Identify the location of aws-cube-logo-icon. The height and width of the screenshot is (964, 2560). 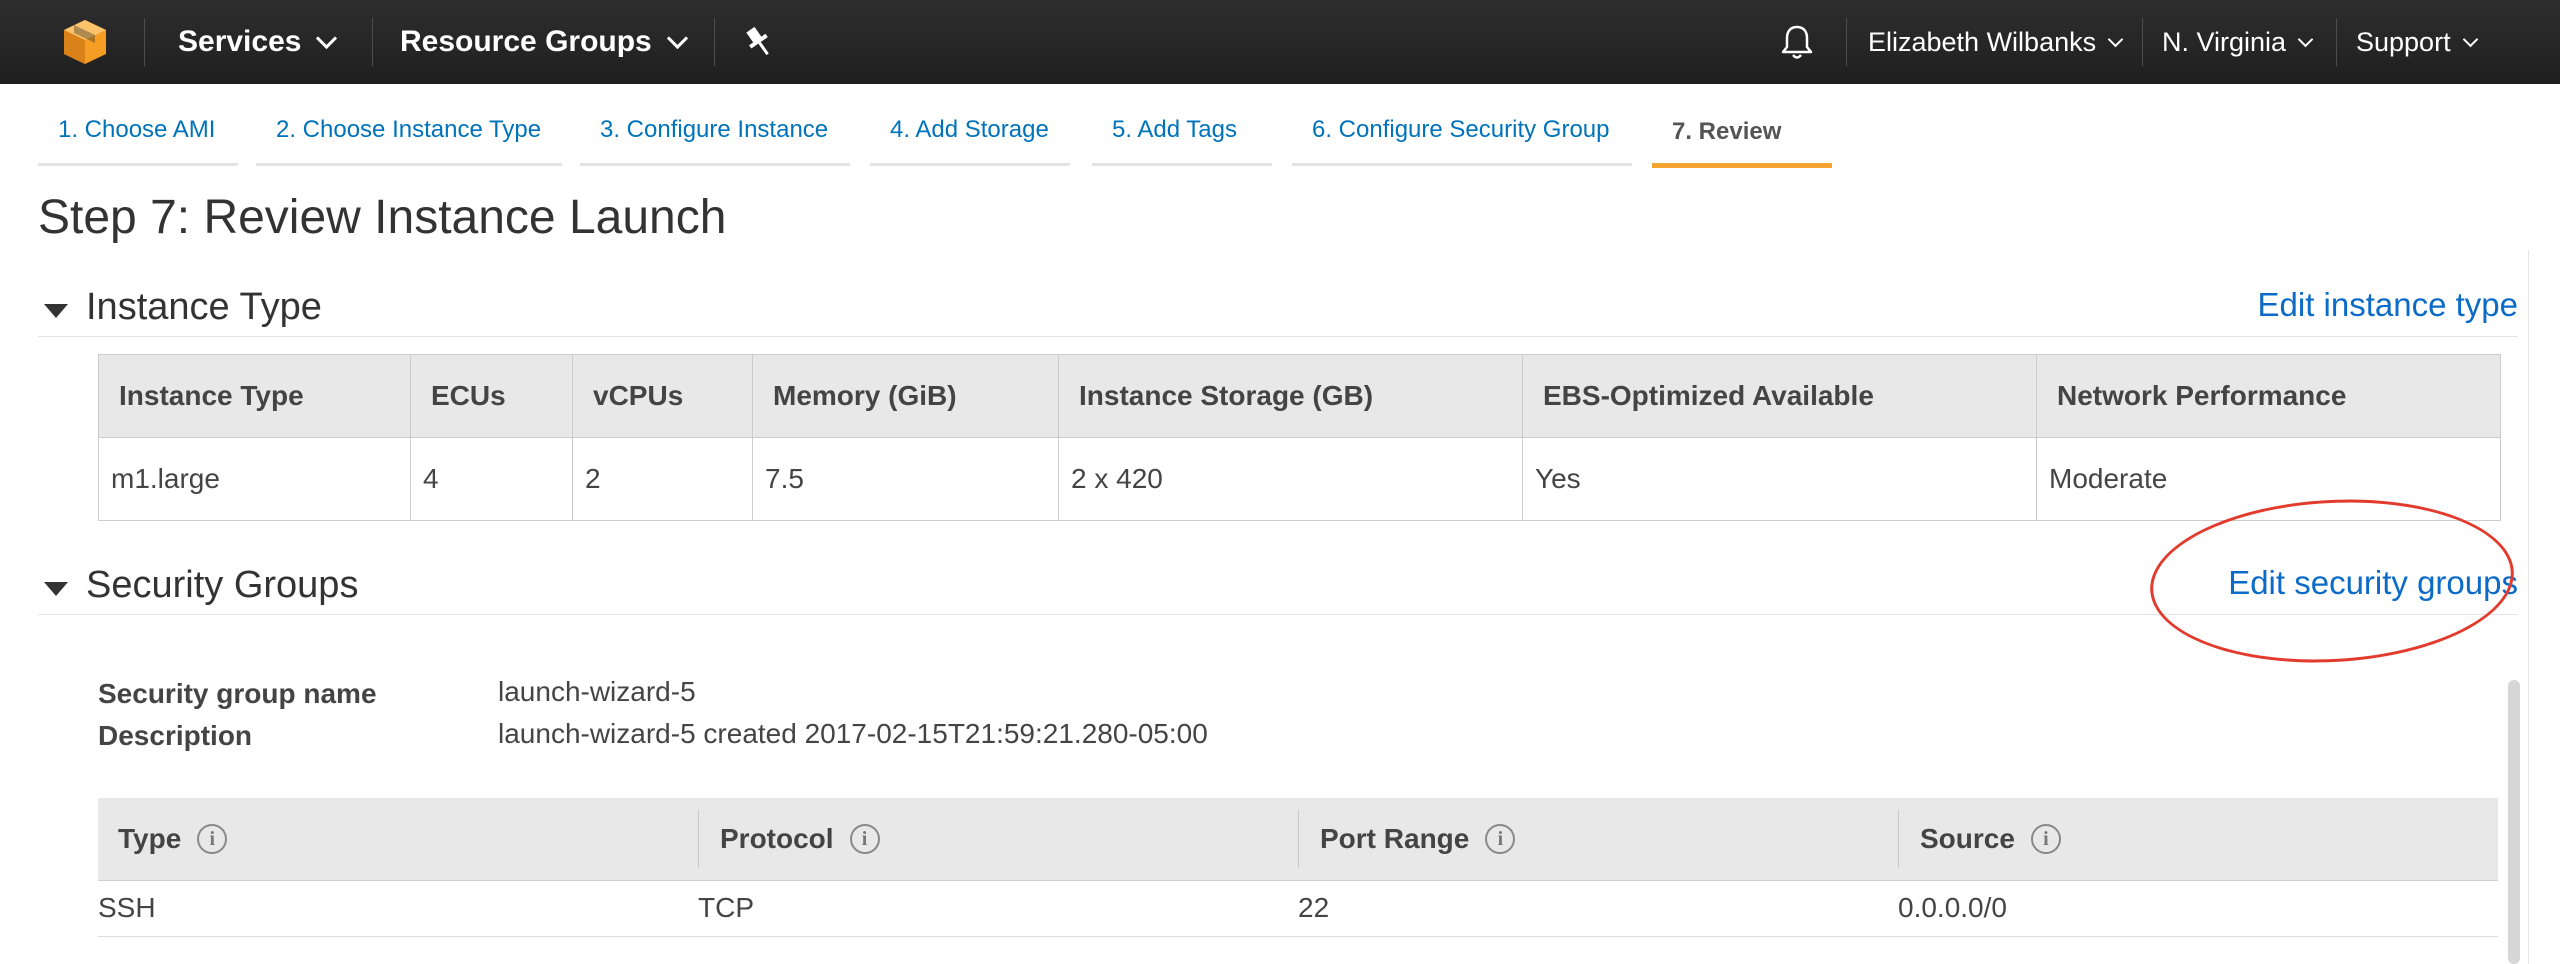
(85, 42).